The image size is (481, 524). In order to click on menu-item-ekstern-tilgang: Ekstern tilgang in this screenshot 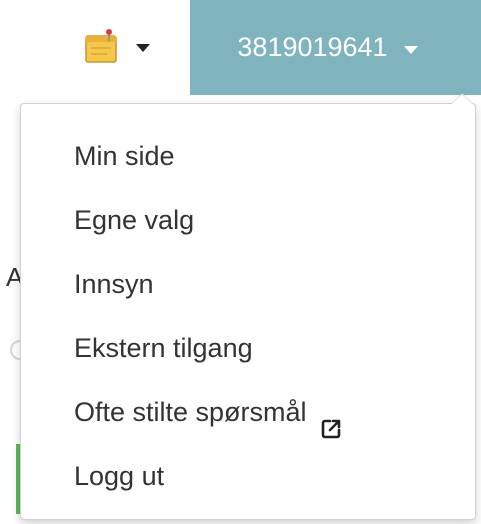, I will do `click(248, 348)`.